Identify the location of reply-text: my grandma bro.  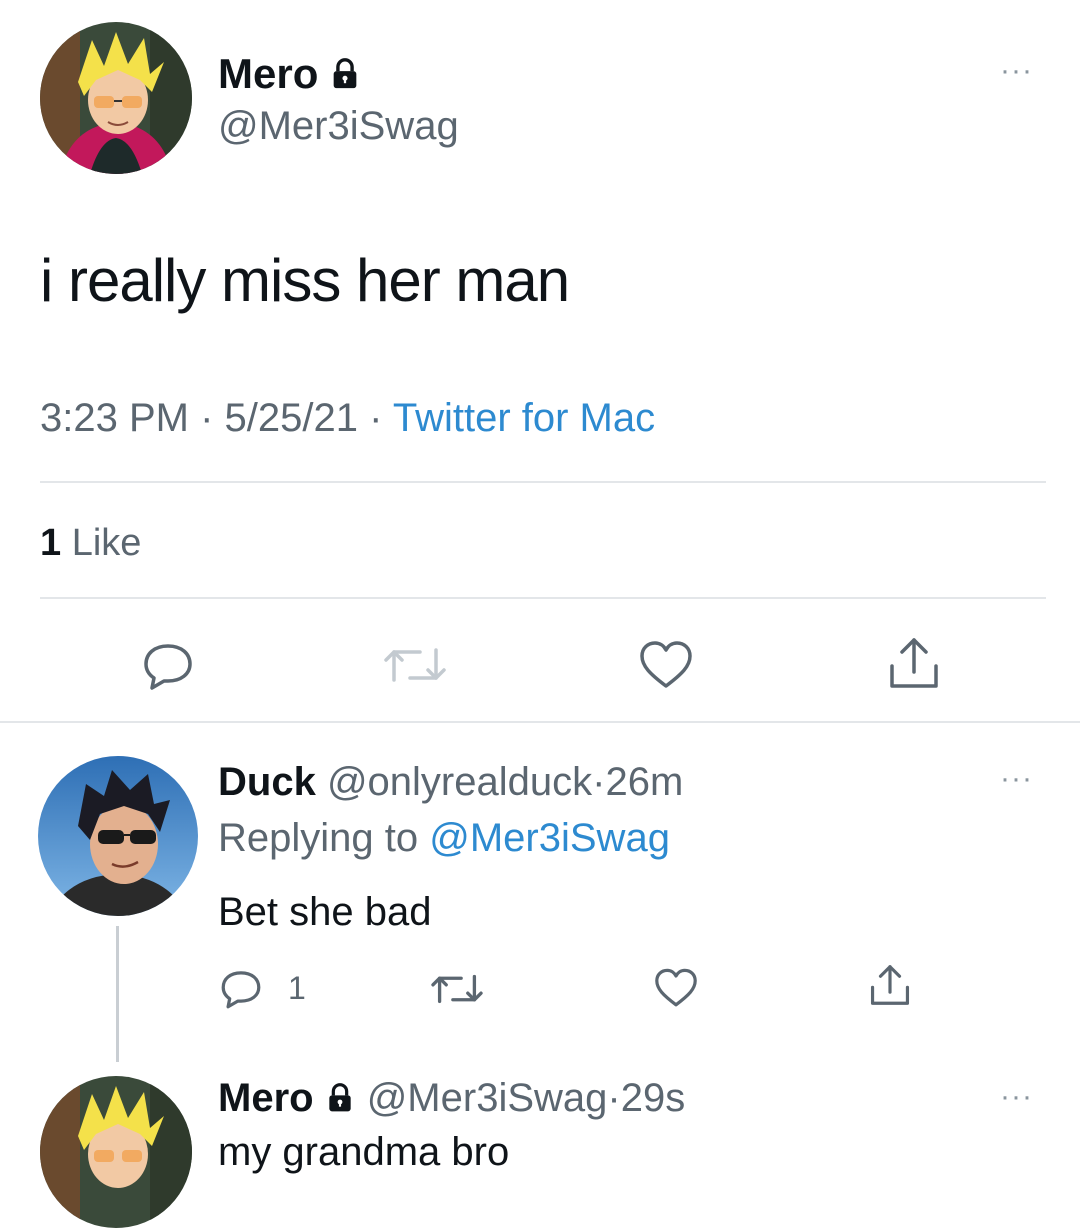
(364, 1152).